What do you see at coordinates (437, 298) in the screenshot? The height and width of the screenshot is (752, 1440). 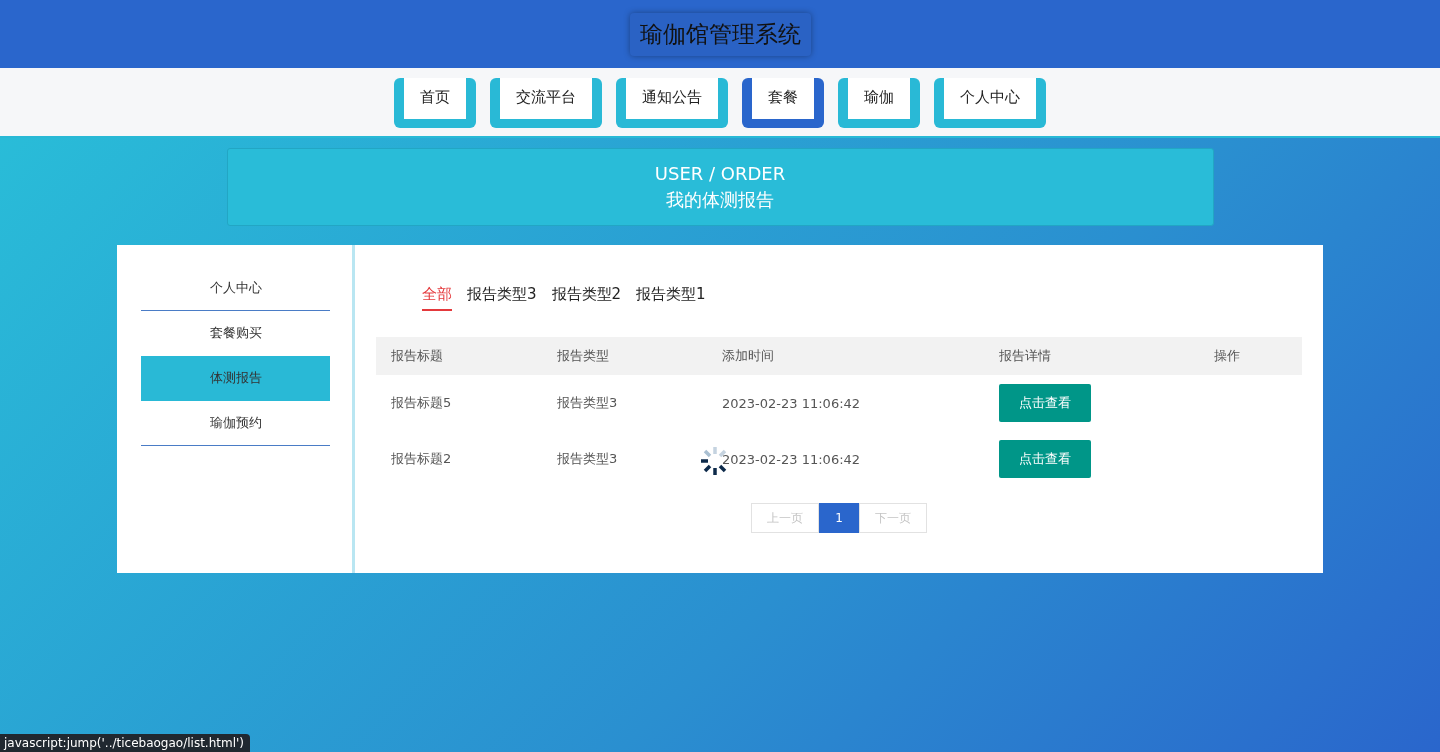 I see `filter-tab: 全部` at bounding box center [437, 298].